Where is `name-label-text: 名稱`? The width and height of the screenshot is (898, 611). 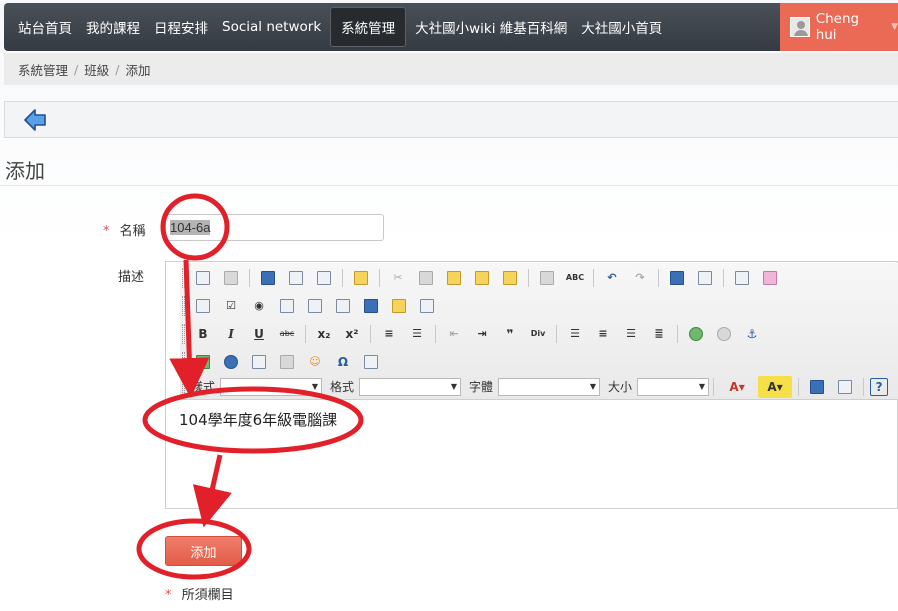
name-label-text: 名稱 is located at coordinates (132, 231).